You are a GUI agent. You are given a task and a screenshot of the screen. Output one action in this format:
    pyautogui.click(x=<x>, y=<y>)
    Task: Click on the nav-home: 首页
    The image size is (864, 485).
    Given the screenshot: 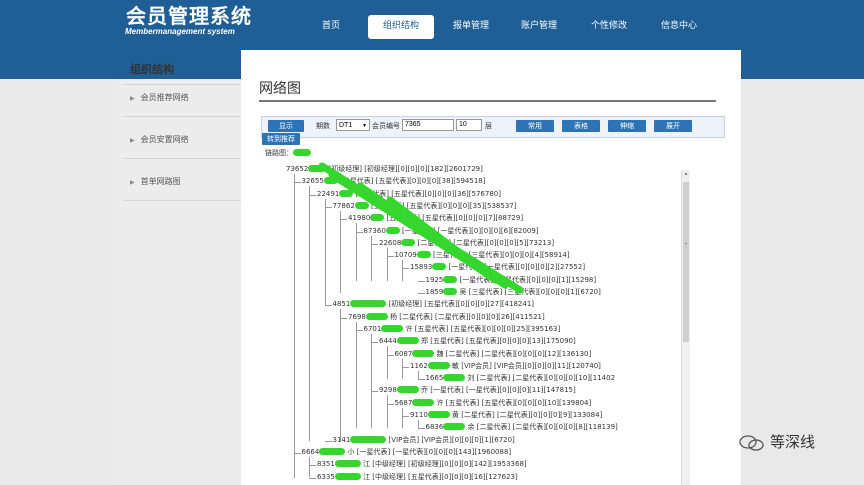 What is the action you would take?
    pyautogui.click(x=331, y=27)
    